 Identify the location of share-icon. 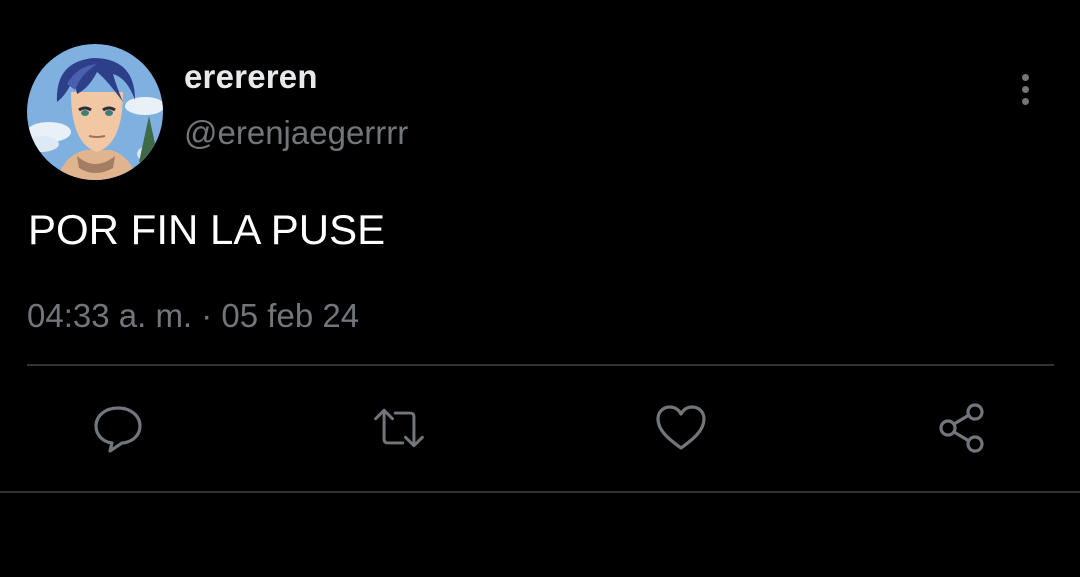
(961, 428).